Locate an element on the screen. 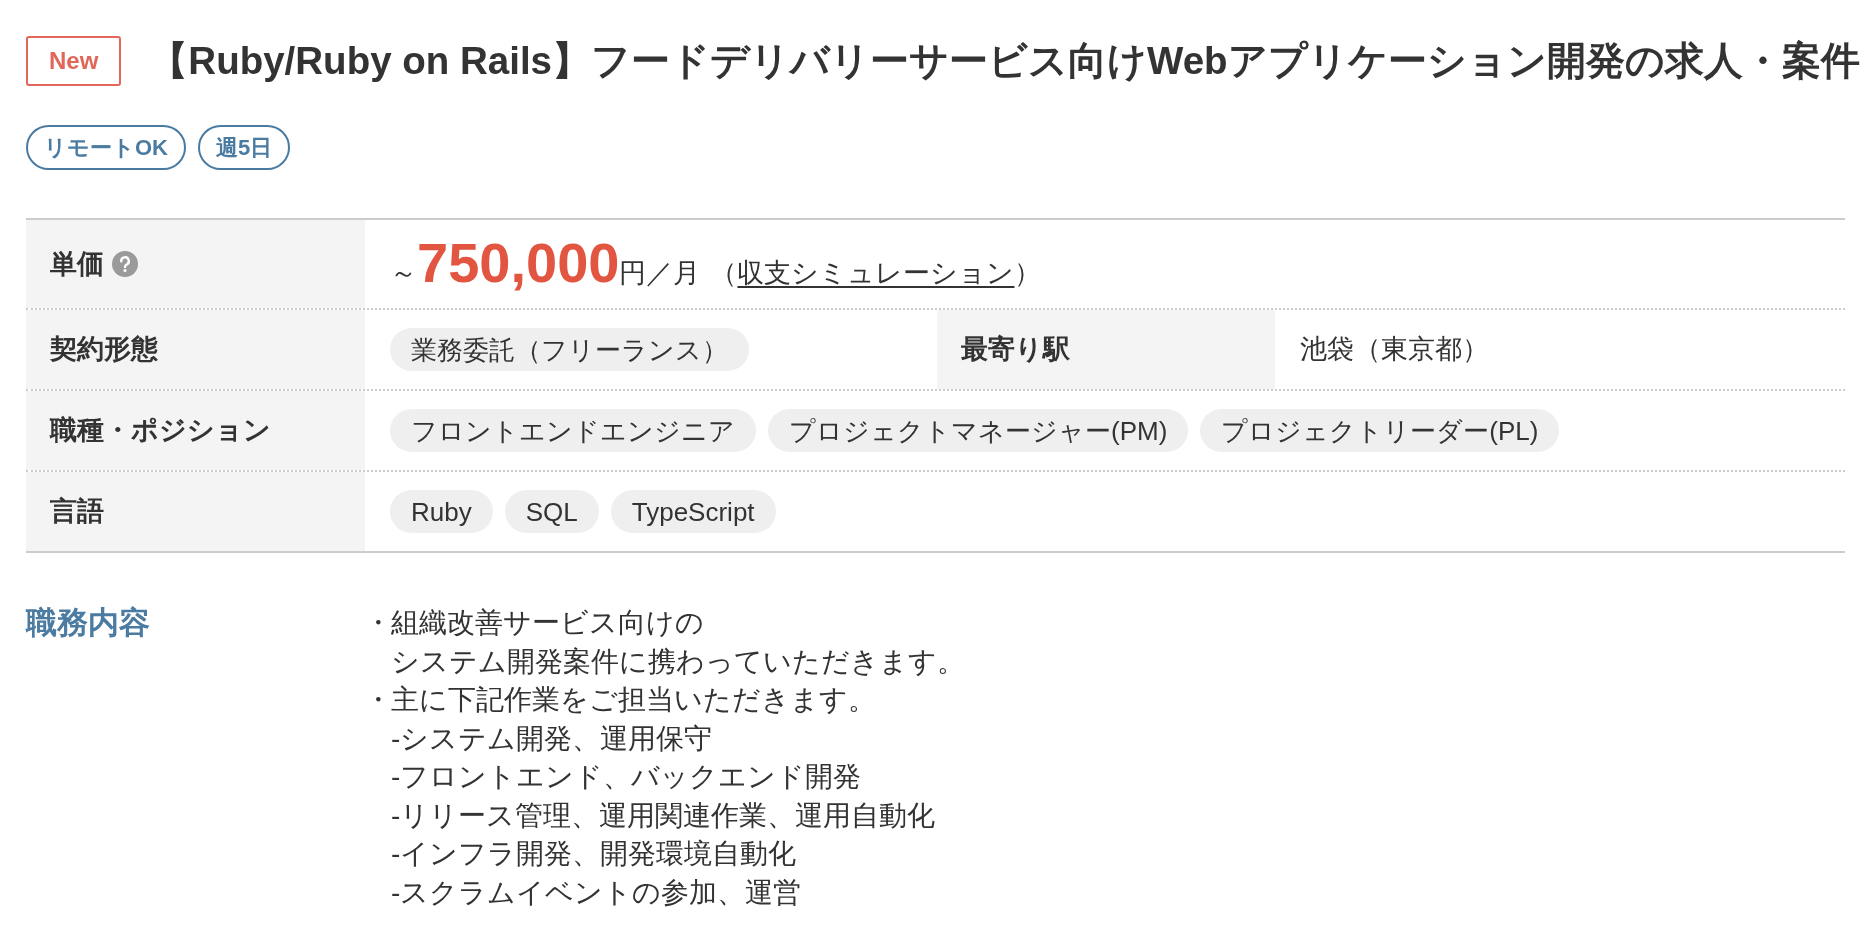  label-text: 言語 is located at coordinates (77, 512).